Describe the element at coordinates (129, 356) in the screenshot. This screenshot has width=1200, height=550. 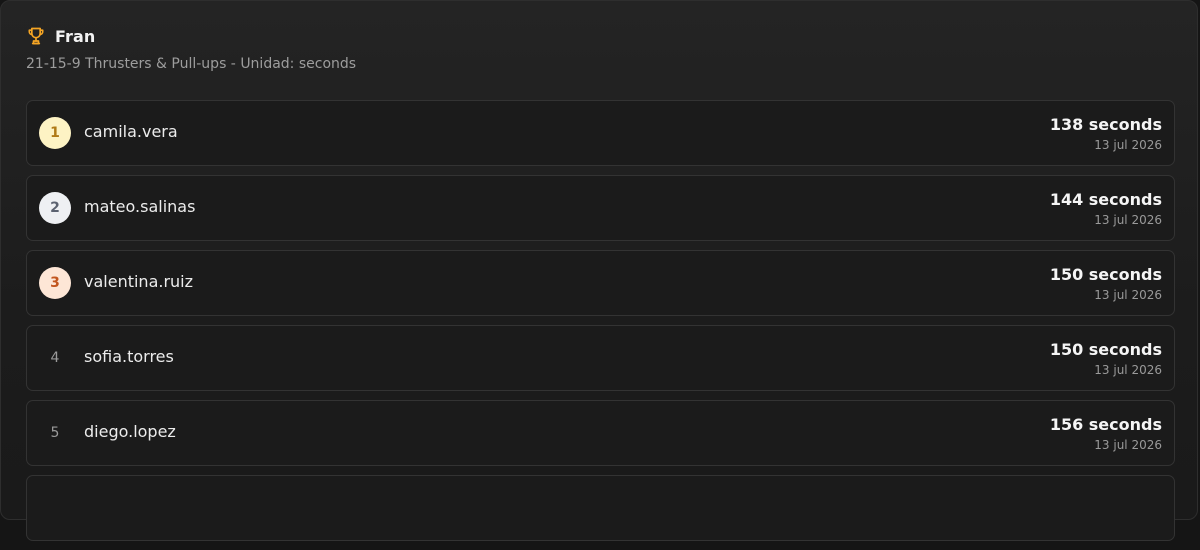
I see `username: sofia.torres` at that location.